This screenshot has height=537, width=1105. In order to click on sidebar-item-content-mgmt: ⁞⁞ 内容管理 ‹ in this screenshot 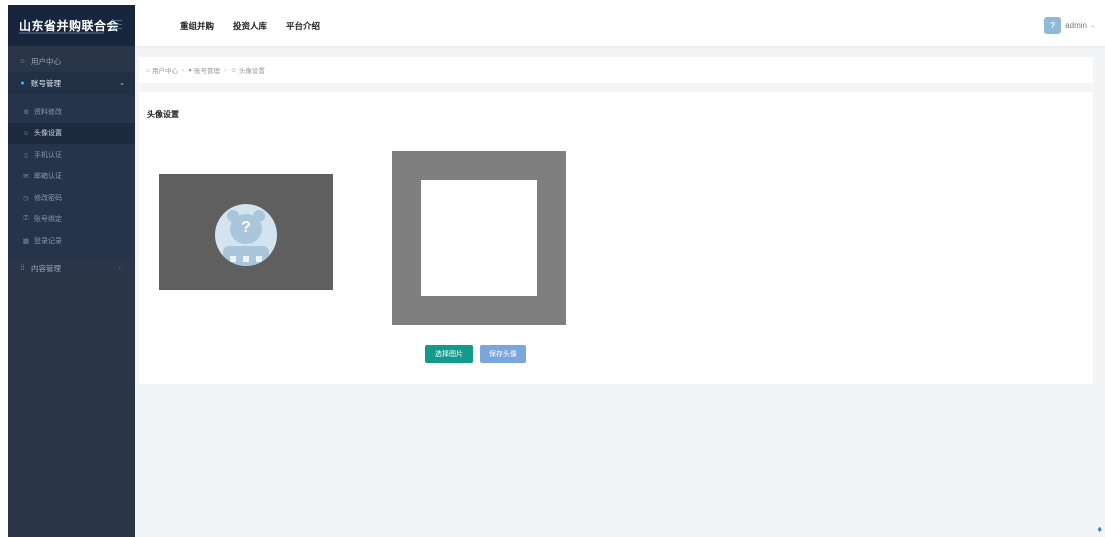, I will do `click(71, 269)`.